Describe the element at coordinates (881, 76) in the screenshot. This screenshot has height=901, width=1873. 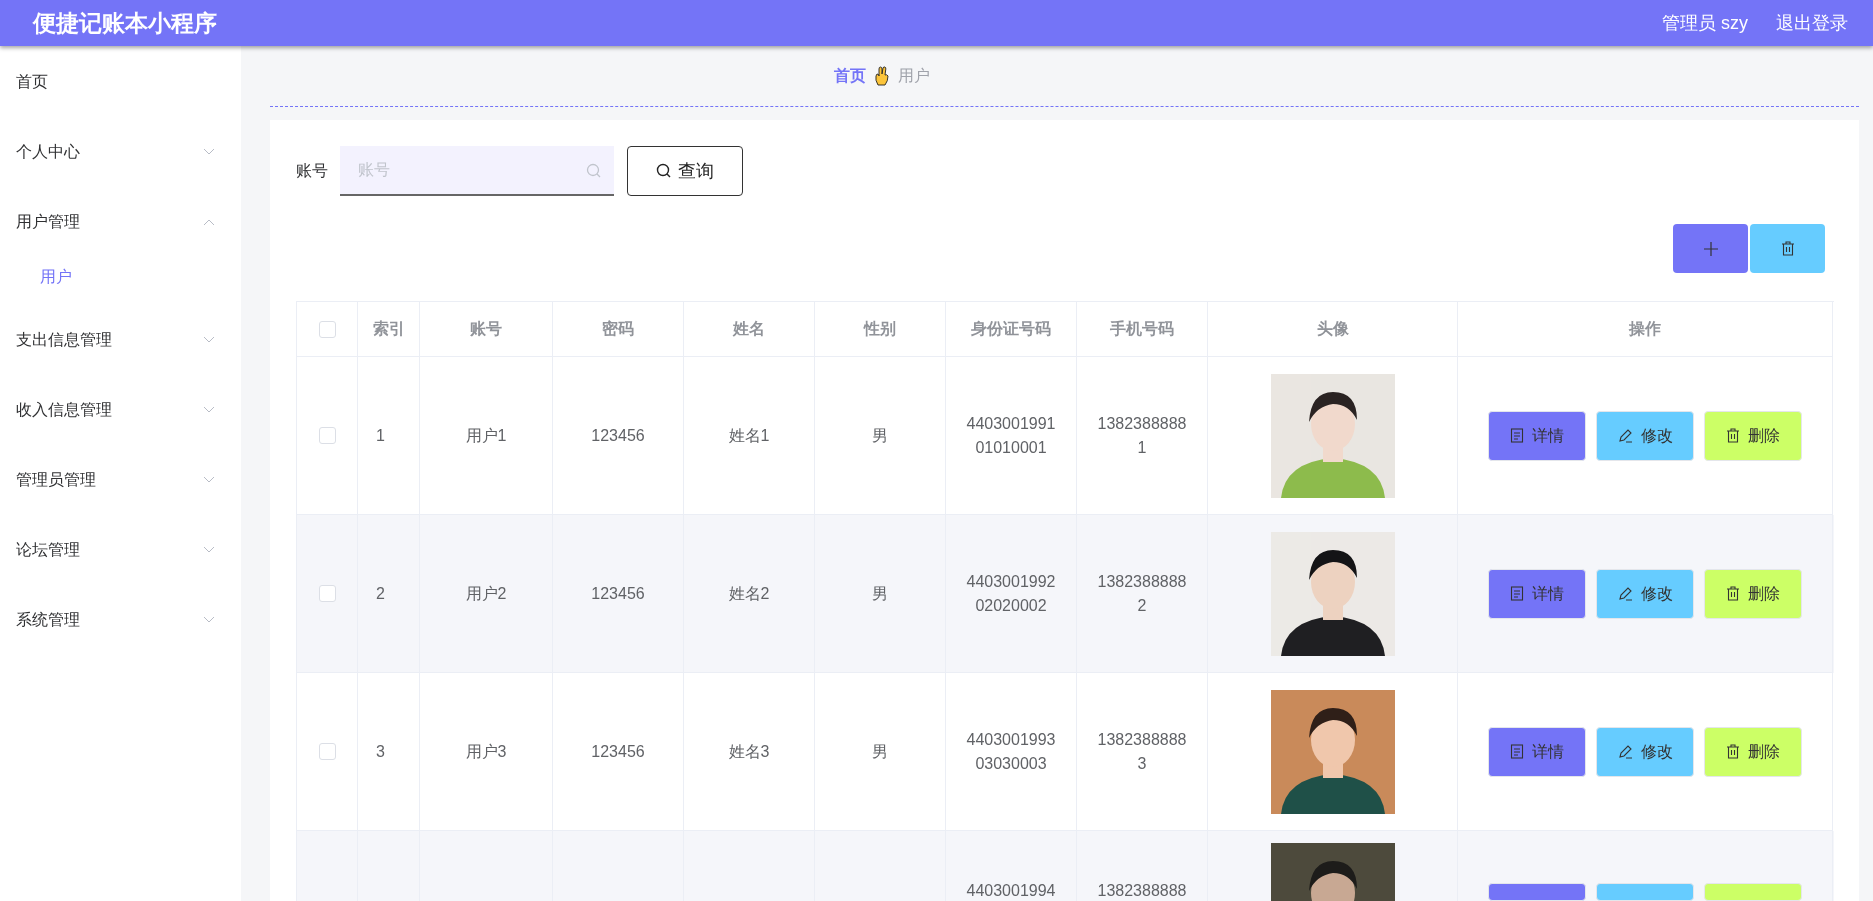
I see `hand-icon` at that location.